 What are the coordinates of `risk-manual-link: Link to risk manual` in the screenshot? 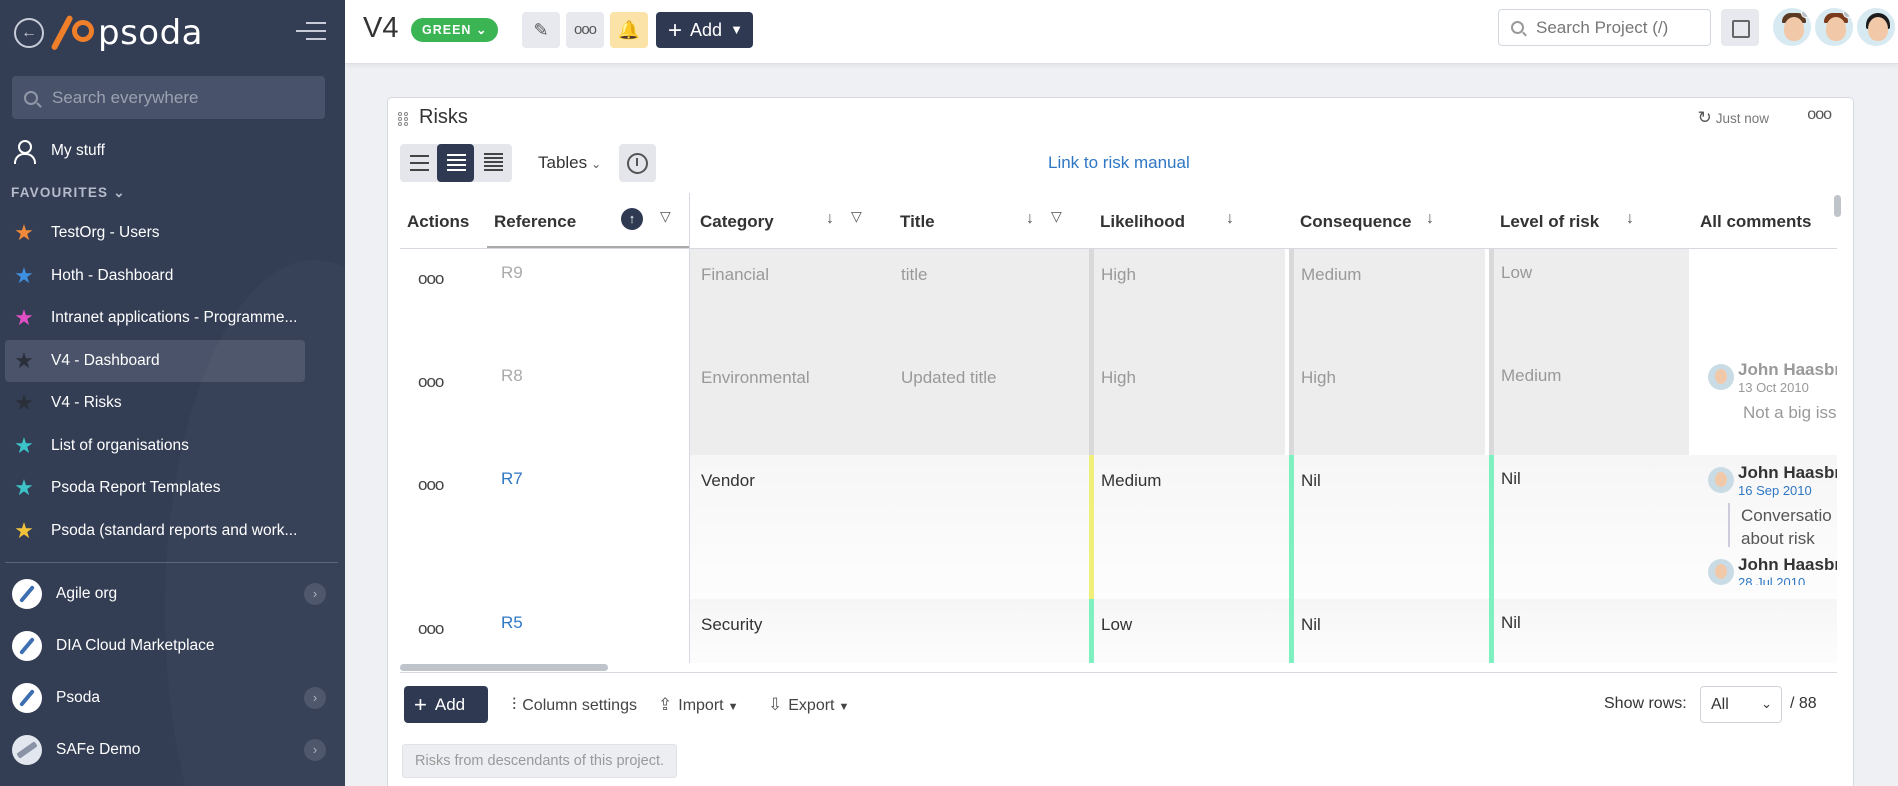 It's located at (1119, 163).